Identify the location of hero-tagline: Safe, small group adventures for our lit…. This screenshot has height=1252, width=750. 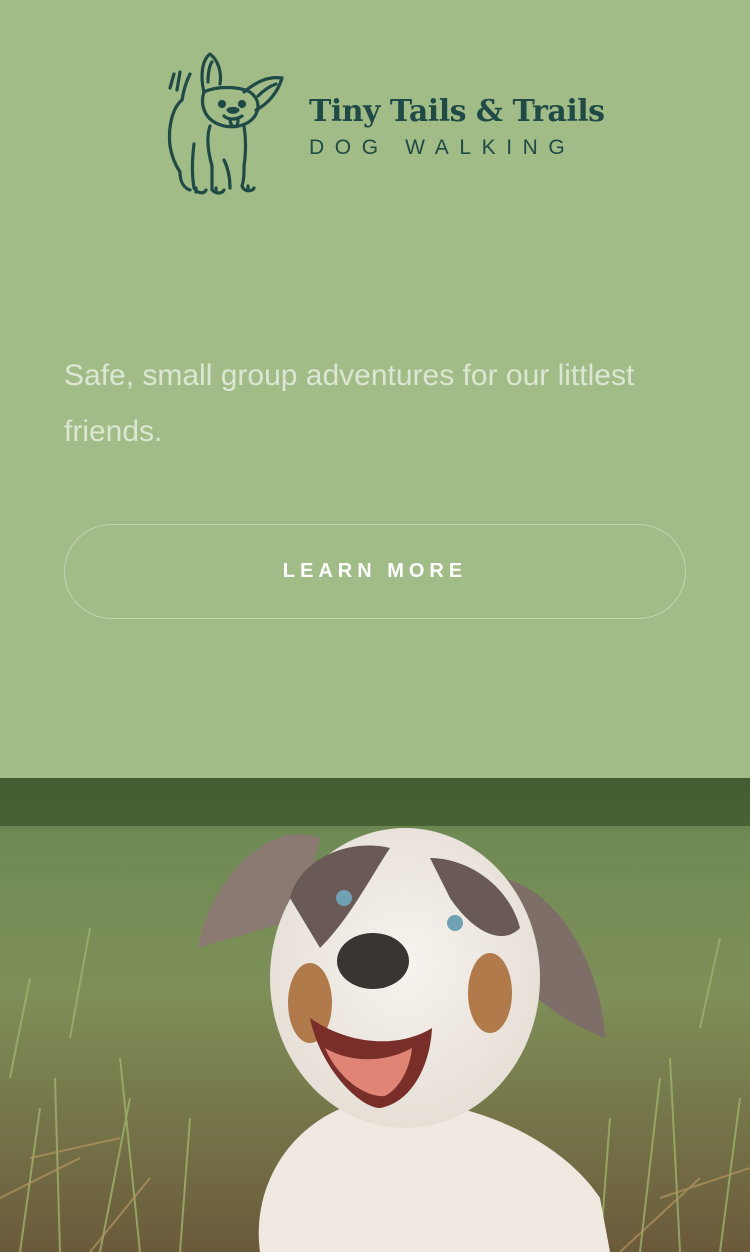
(349, 403).